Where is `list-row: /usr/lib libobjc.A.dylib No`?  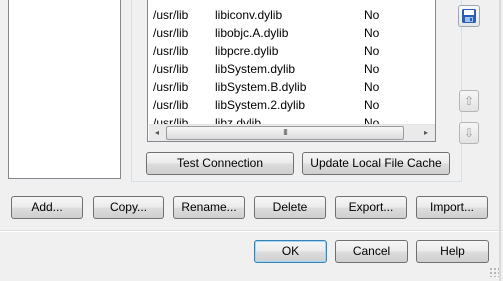 list-row: /usr/lib libobjc.A.dylib No is located at coordinates (291, 33).